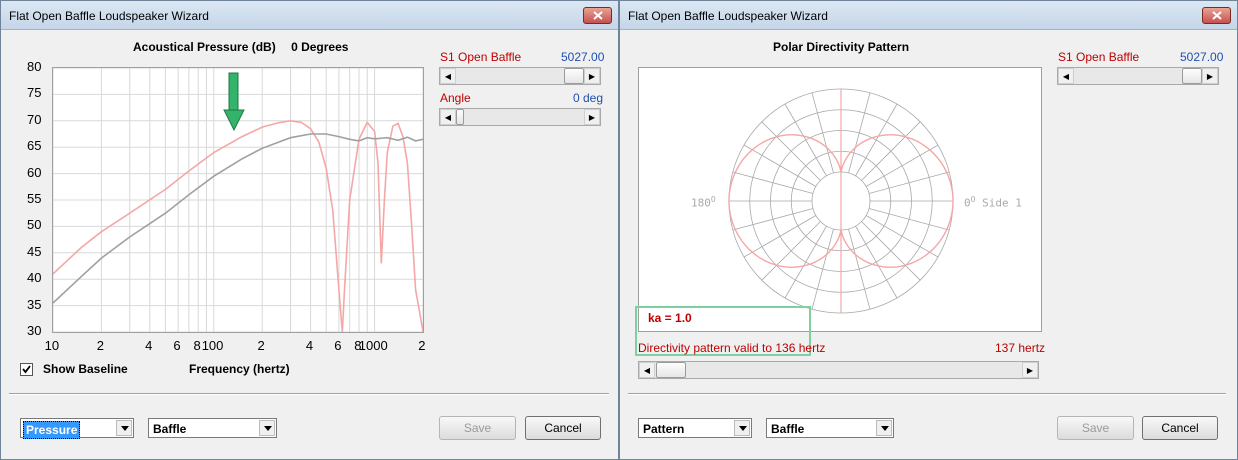  What do you see at coordinates (1002, 203) in the screenshot?
I see `side-label: Side 1` at bounding box center [1002, 203].